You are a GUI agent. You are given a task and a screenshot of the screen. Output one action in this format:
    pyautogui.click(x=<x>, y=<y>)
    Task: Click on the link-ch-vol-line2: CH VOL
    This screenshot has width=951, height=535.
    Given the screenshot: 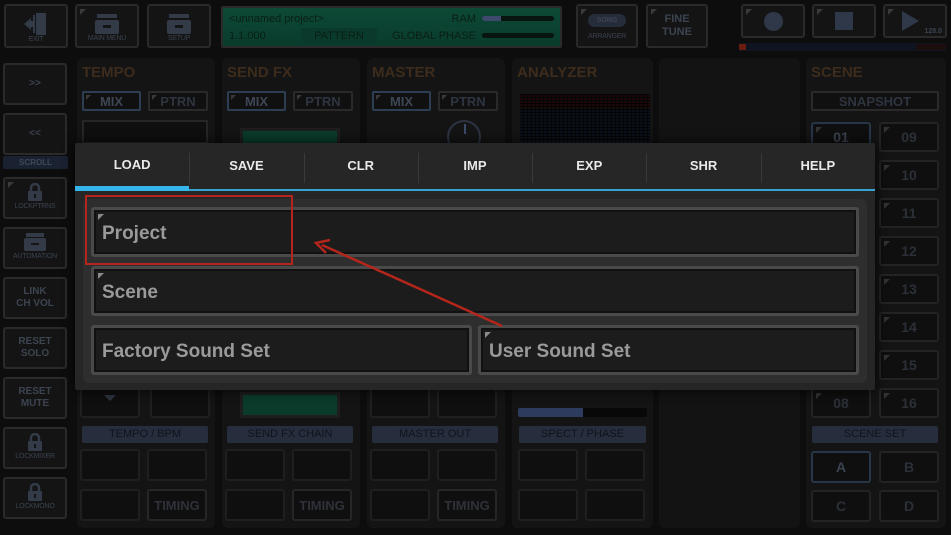 What is the action you would take?
    pyautogui.click(x=35, y=303)
    